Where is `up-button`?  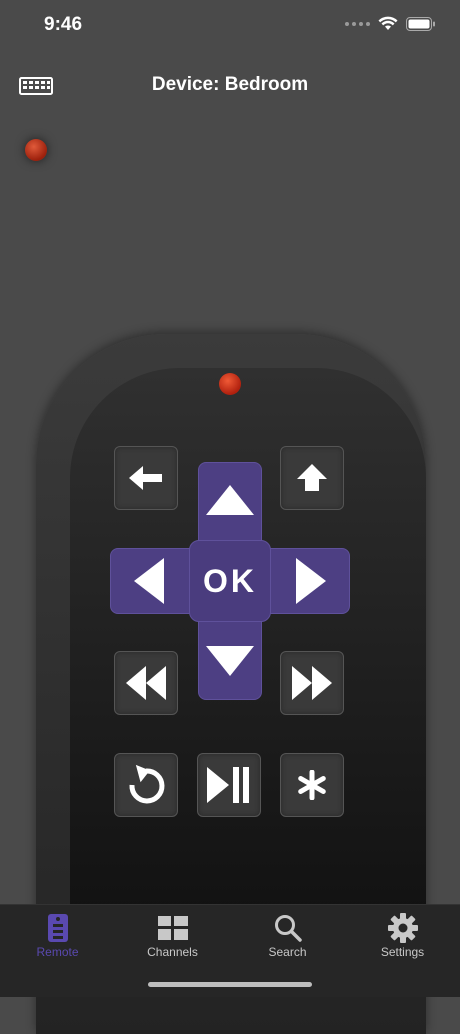 up-button is located at coordinates (230, 500).